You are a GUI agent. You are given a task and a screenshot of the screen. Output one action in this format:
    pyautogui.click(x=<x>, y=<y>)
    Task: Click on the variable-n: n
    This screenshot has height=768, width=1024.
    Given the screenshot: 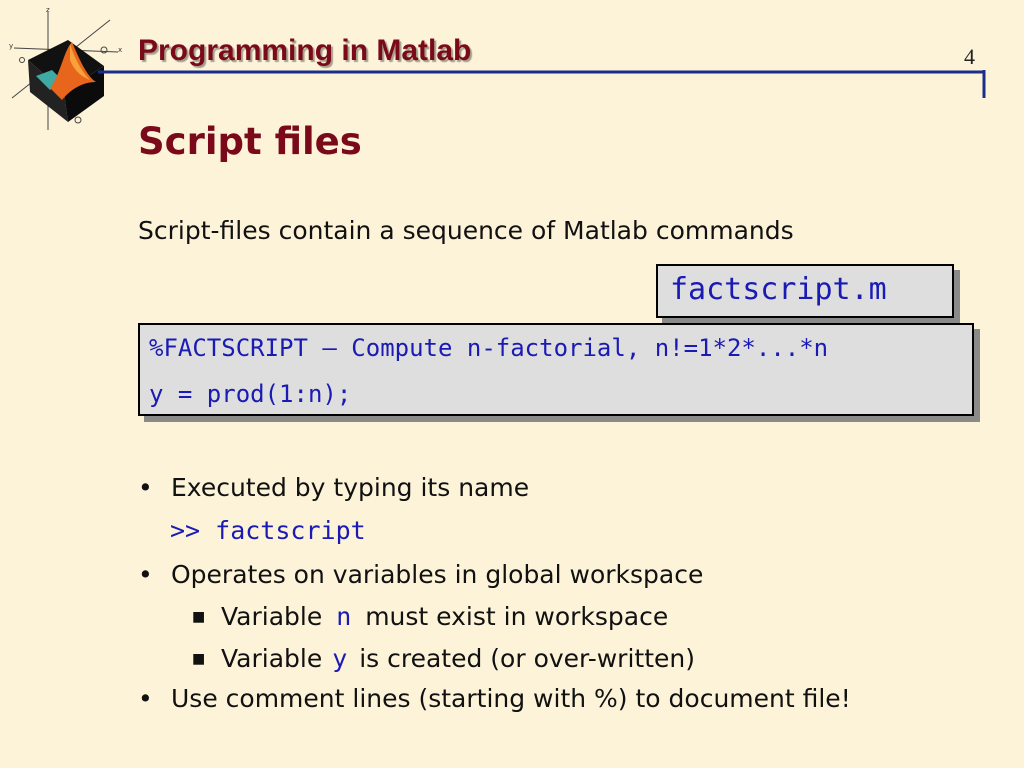 What is the action you would take?
    pyautogui.click(x=344, y=616)
    